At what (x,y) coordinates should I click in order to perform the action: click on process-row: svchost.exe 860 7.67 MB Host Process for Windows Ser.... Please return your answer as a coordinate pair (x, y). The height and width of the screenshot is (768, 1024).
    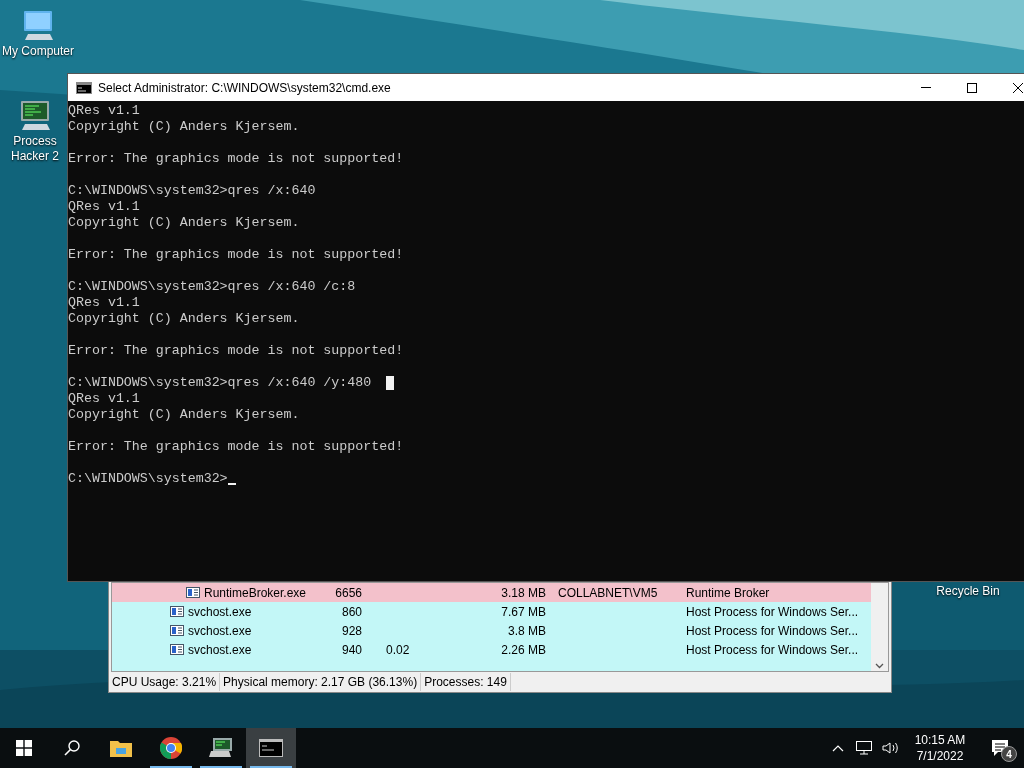
    Looking at the image, I should click on (491, 611).